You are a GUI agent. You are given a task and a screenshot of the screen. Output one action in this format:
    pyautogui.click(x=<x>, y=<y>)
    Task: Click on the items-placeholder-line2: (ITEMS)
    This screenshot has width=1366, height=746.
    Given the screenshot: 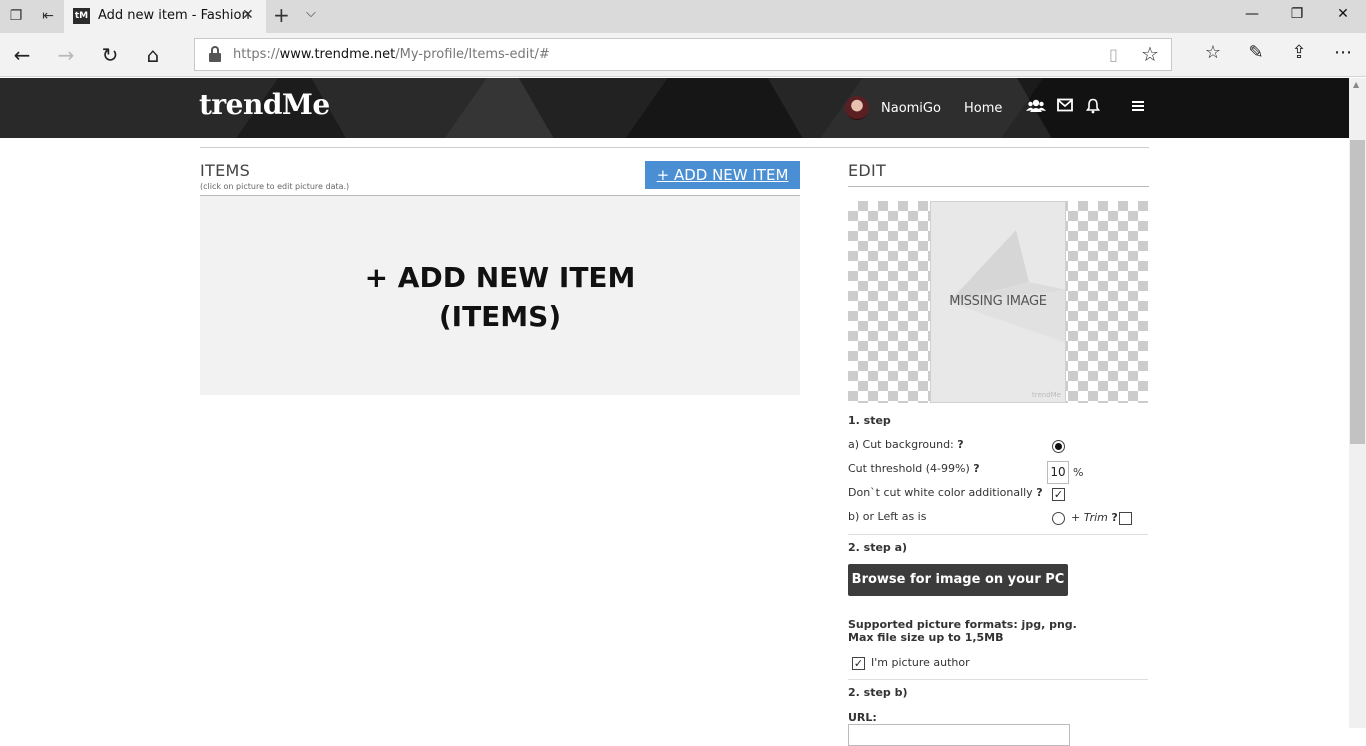 What is the action you would take?
    pyautogui.click(x=500, y=316)
    